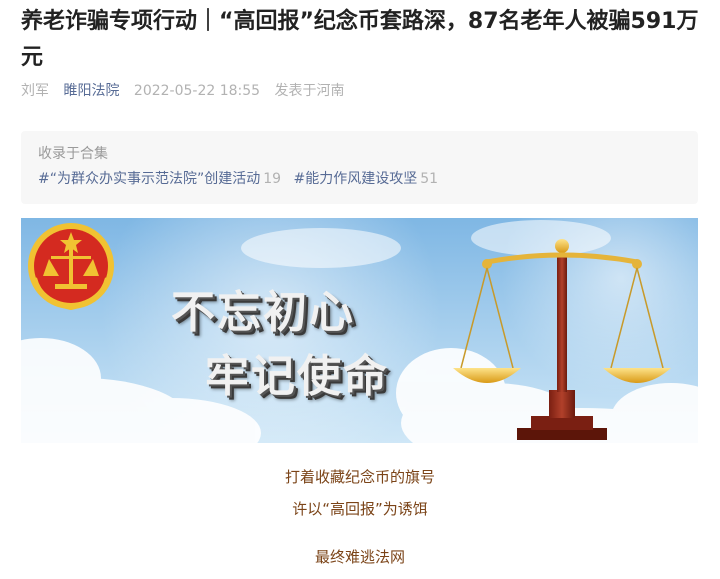  Describe the element at coordinates (73, 154) in the screenshot. I see `collection-header: 收录于合集` at that location.